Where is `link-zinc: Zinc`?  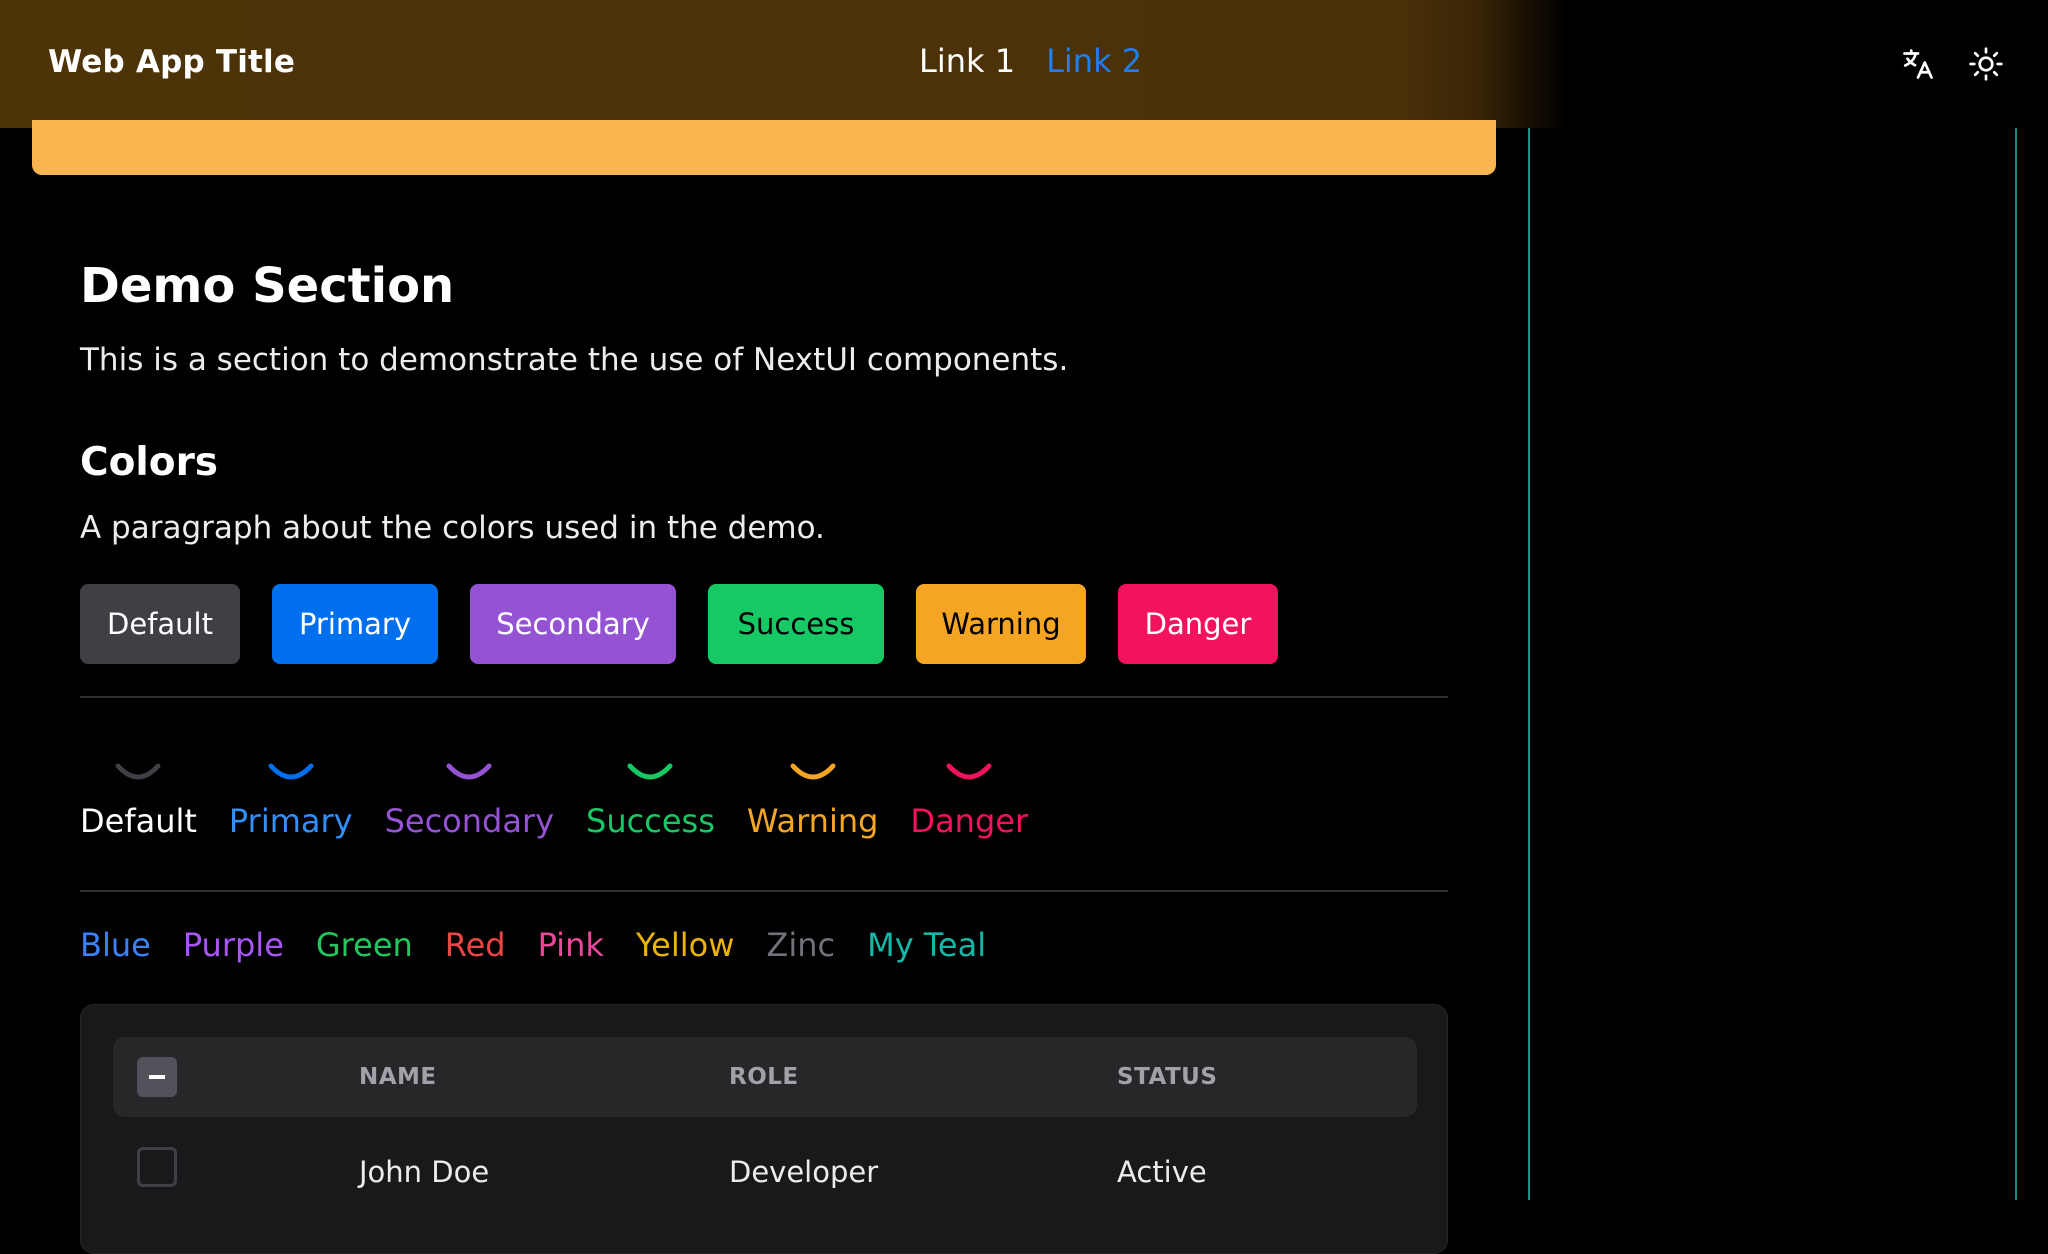 link-zinc: Zinc is located at coordinates (800, 945).